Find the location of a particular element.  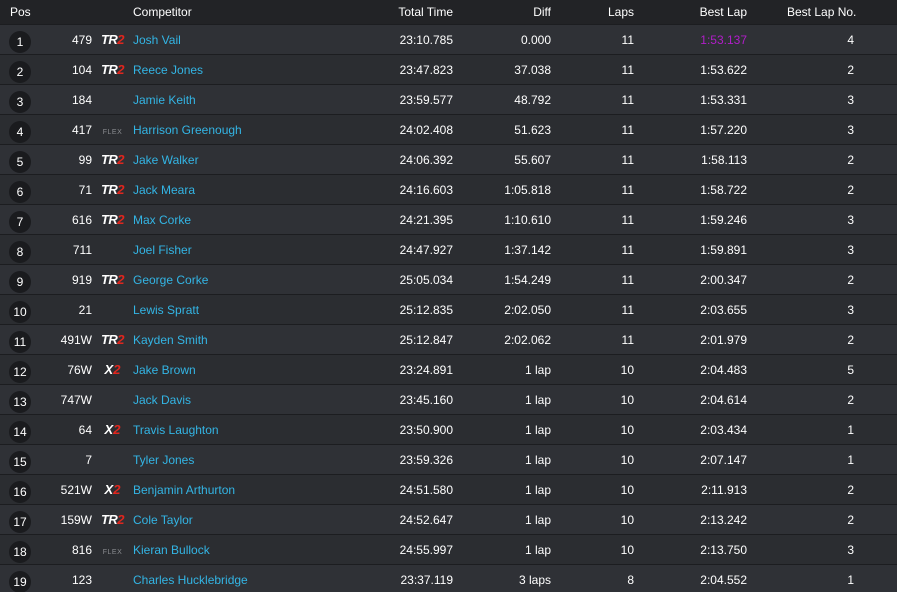

pos-cell: 19 is located at coordinates (20, 578).